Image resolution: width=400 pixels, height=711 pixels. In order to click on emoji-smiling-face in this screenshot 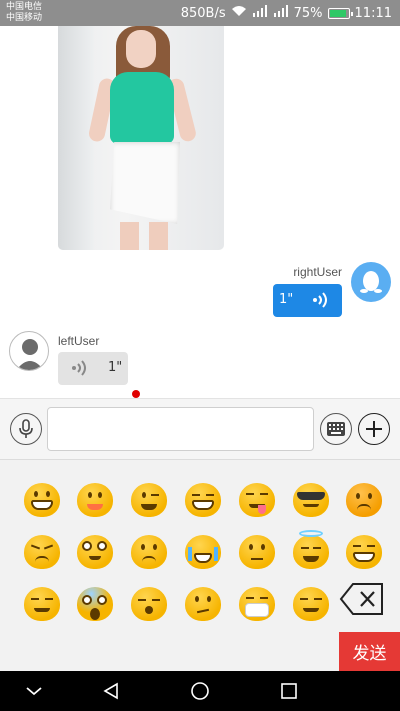, I will do `click(95, 500)`.